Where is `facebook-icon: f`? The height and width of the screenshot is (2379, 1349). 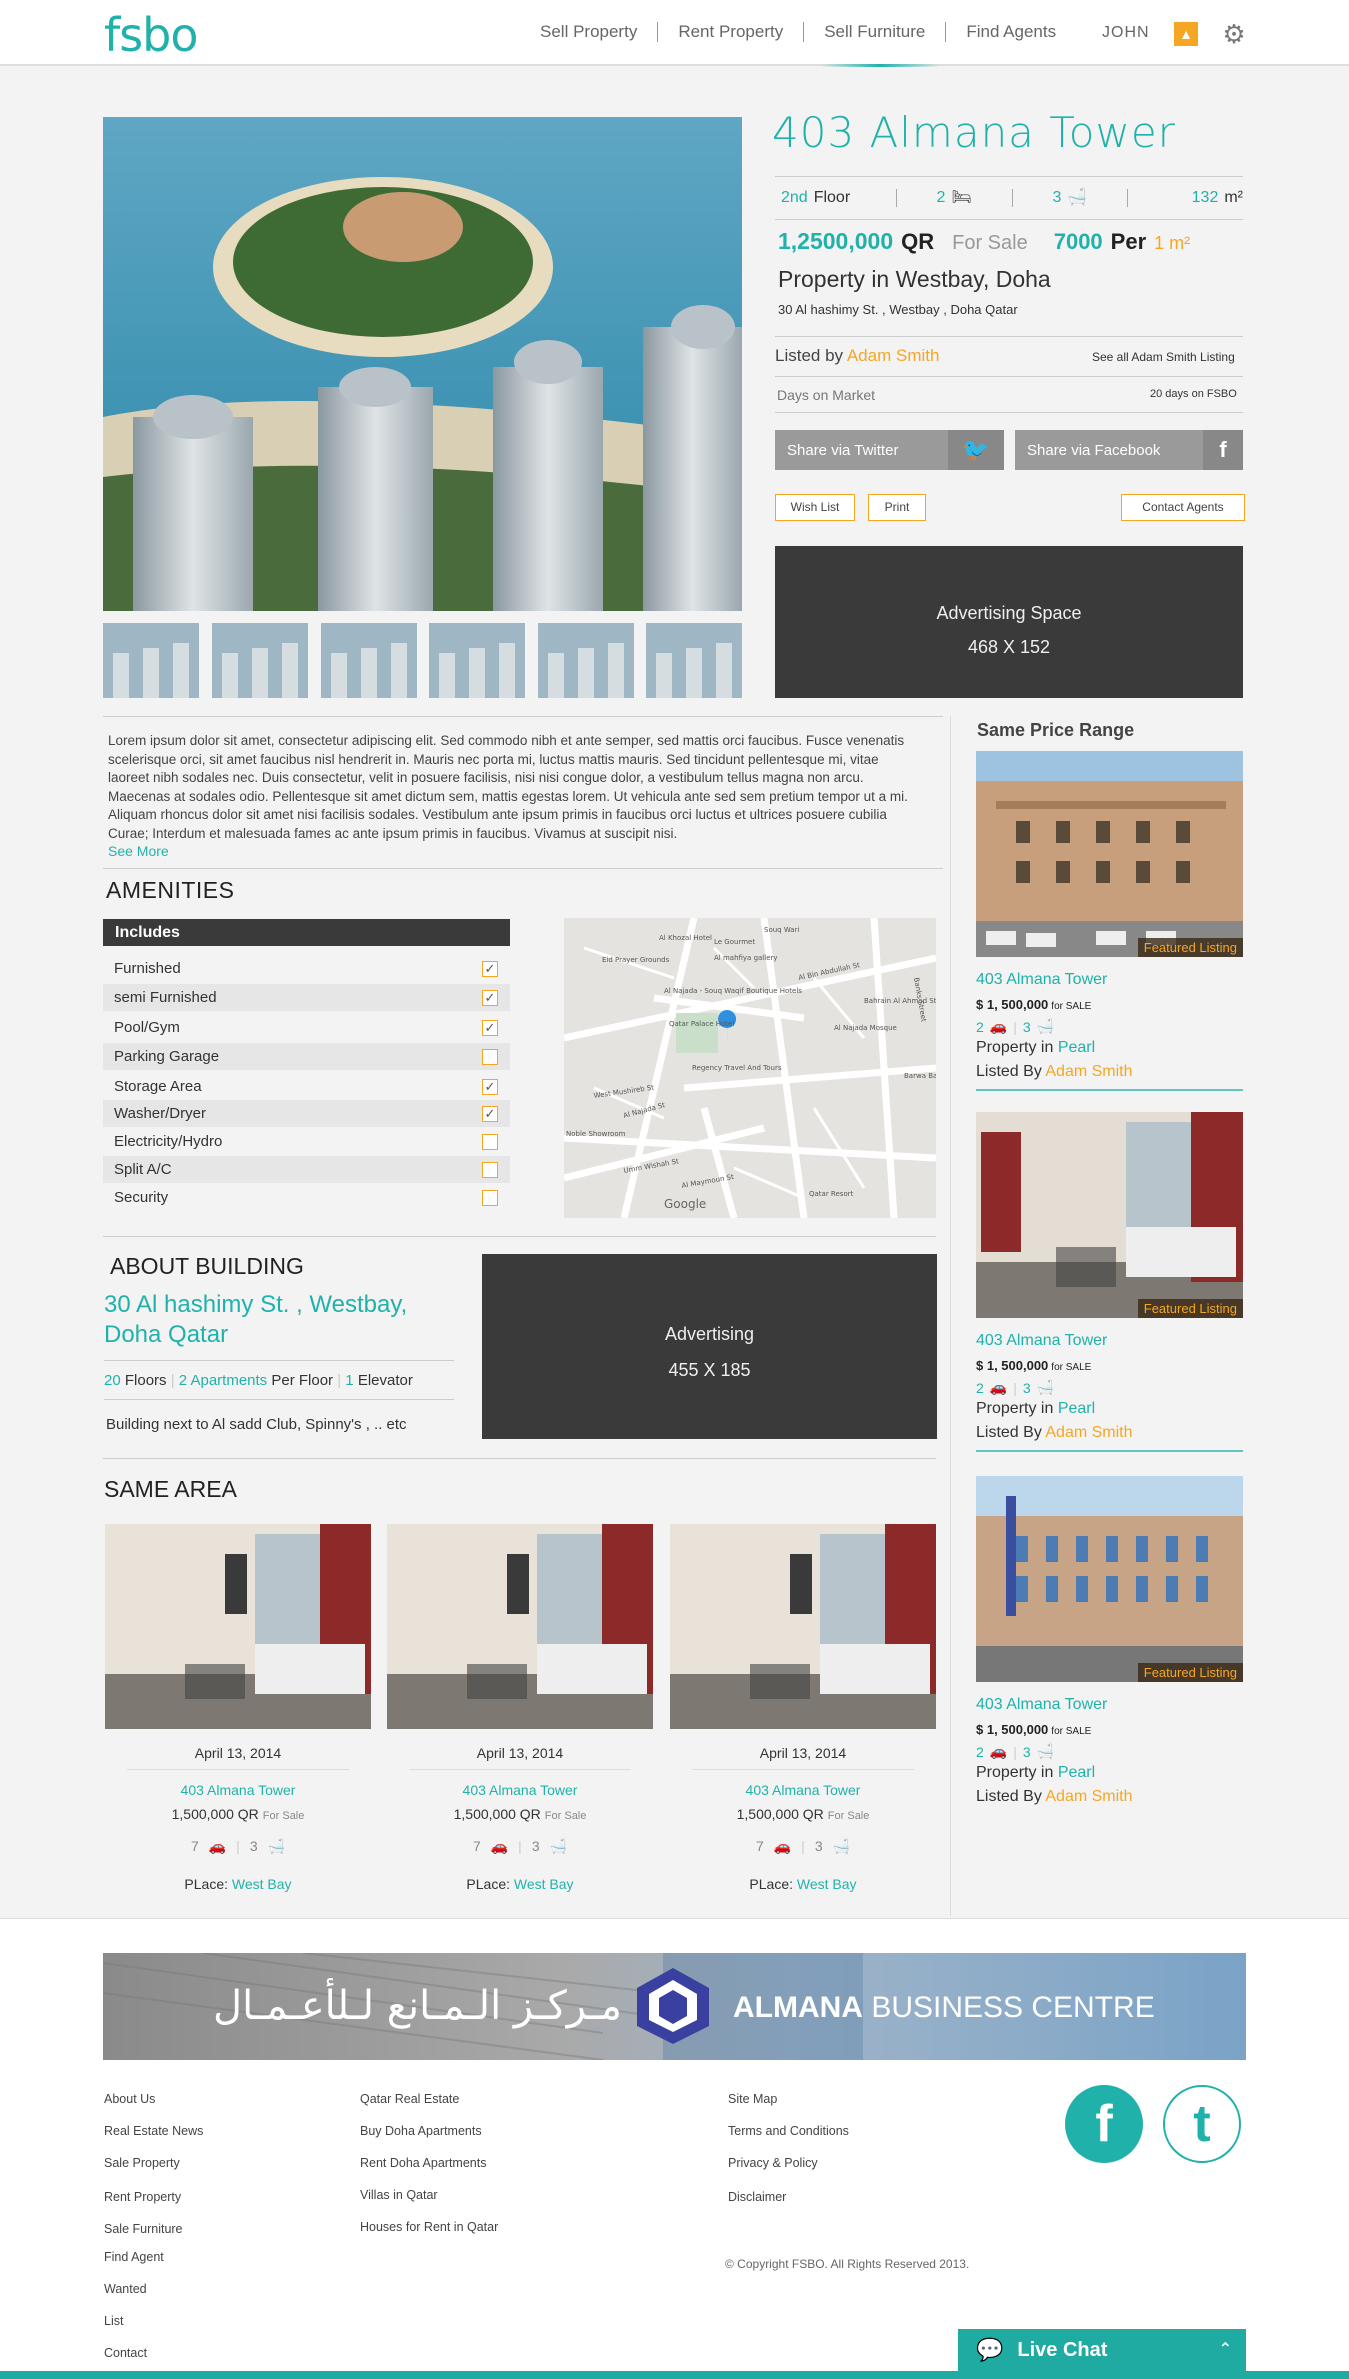
facebook-icon: f is located at coordinates (1104, 2124).